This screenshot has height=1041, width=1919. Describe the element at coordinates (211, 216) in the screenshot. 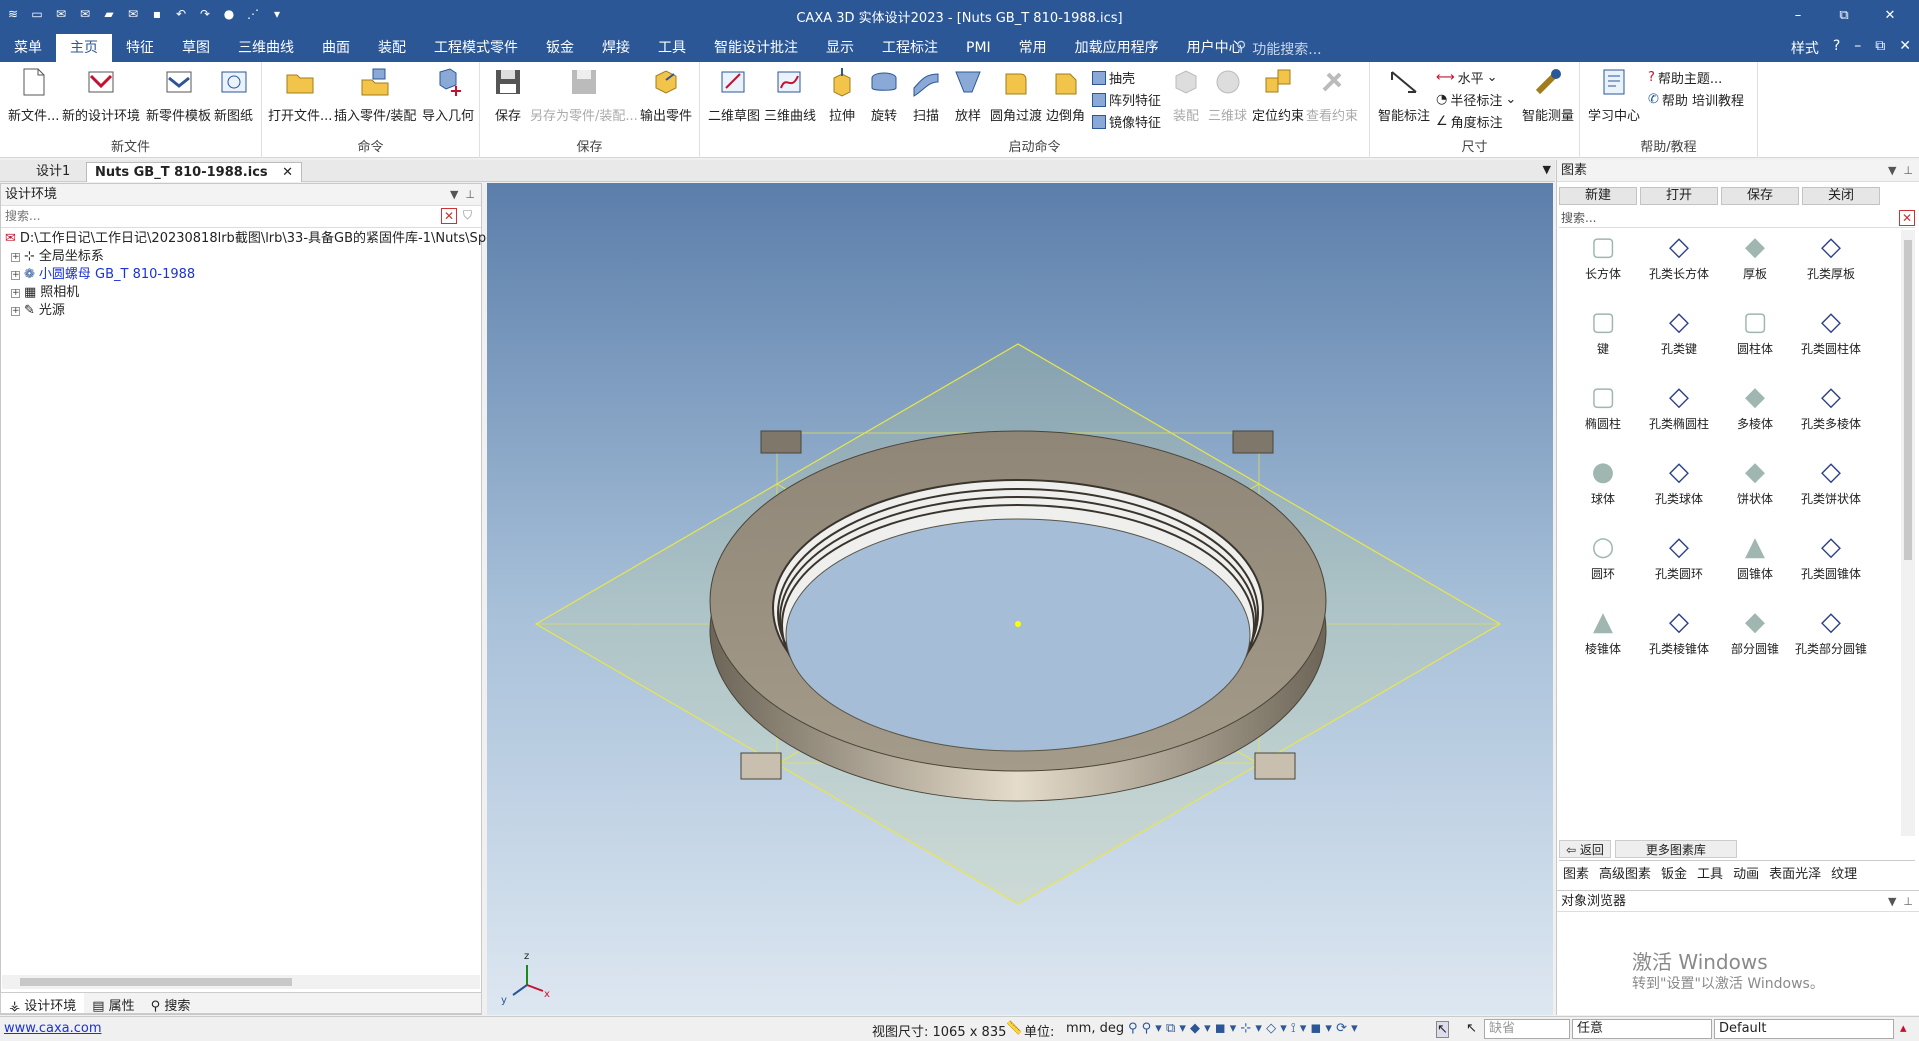

I see `tree-search-input` at that location.